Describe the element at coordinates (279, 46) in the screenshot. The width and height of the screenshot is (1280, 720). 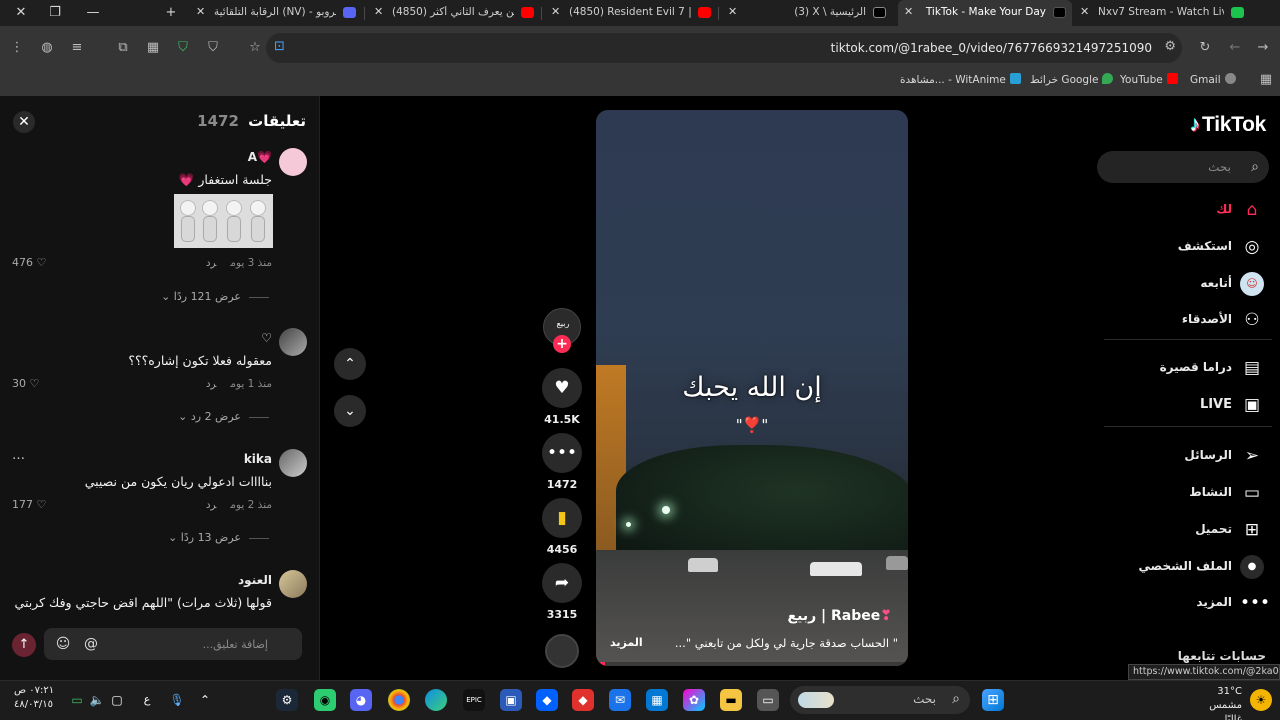
I see `screenshot-icon: ⊡` at that location.